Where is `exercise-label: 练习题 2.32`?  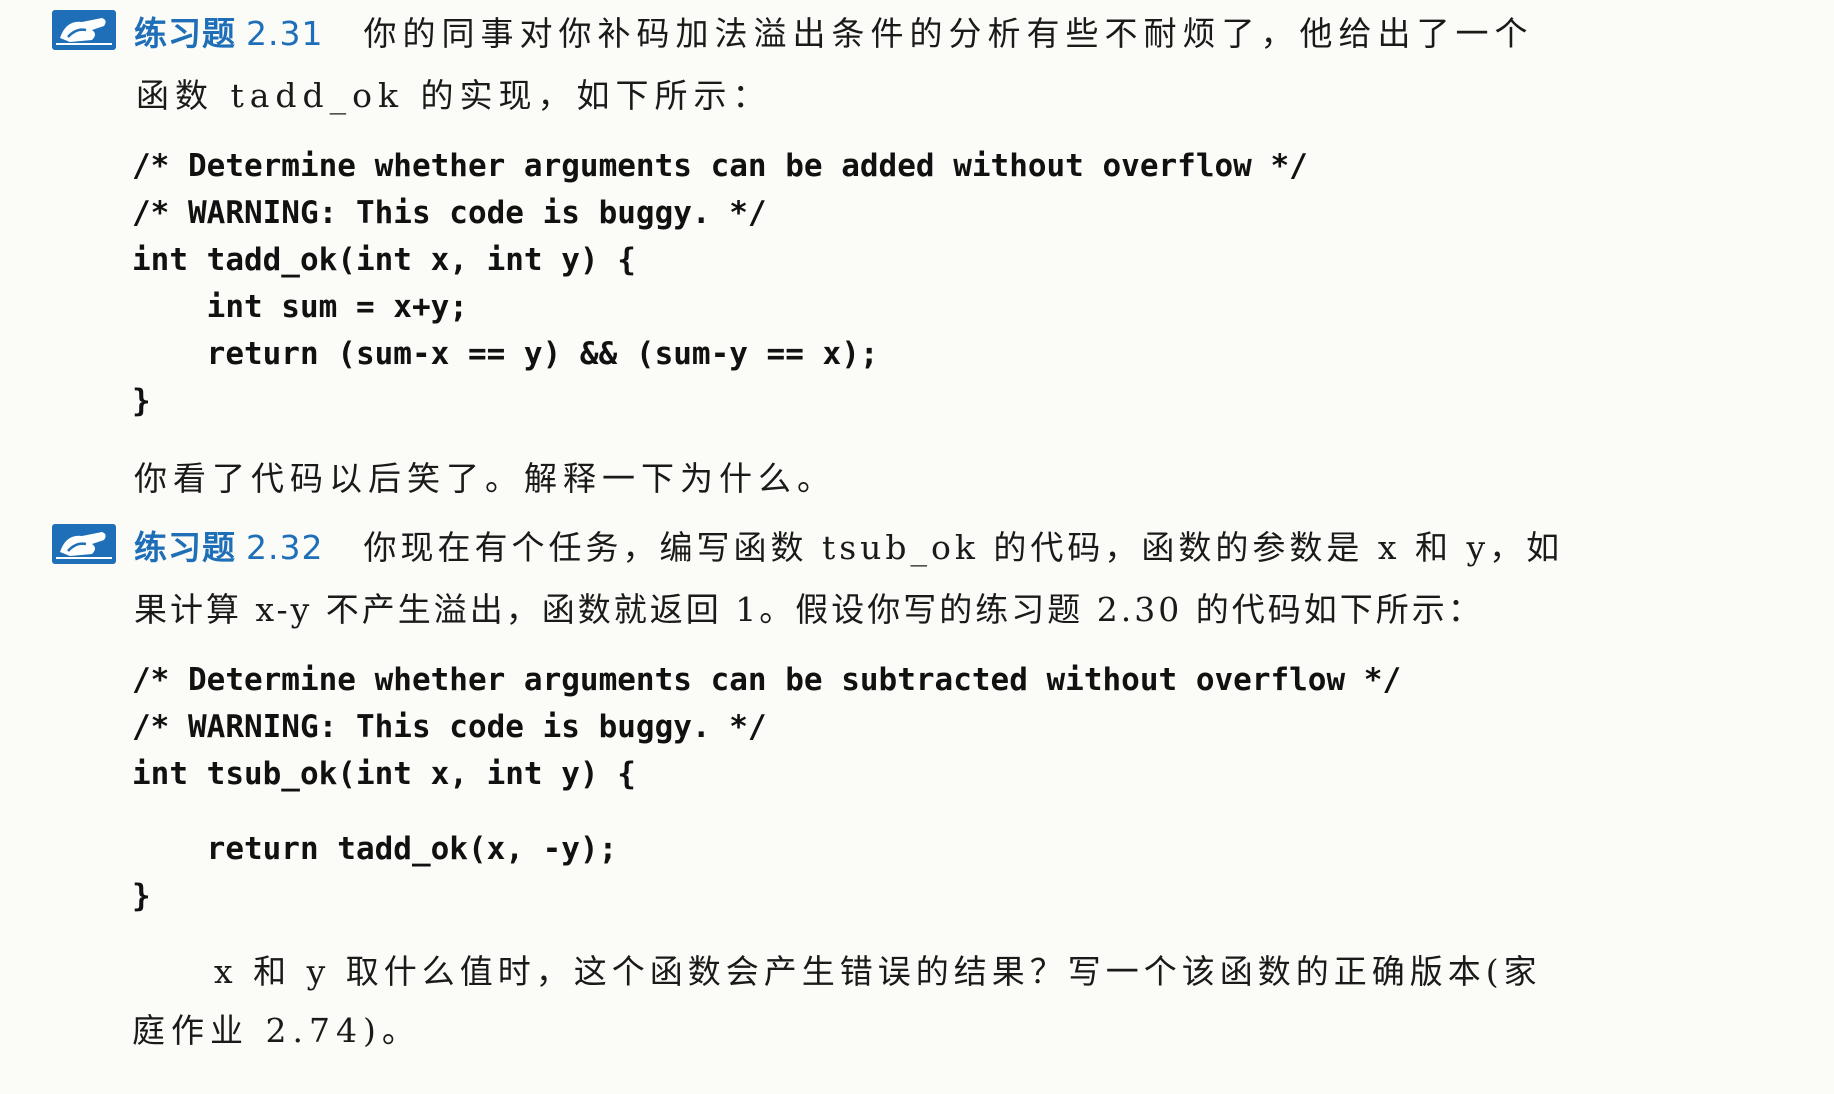 exercise-label: 练习题 2.32 is located at coordinates (229, 547).